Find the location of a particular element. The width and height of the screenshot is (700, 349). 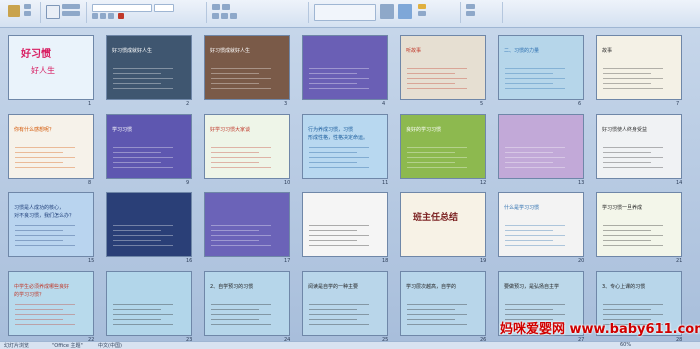

slide-thumbnail: 学习层次越高，自学的 is located at coordinates (443, 303).